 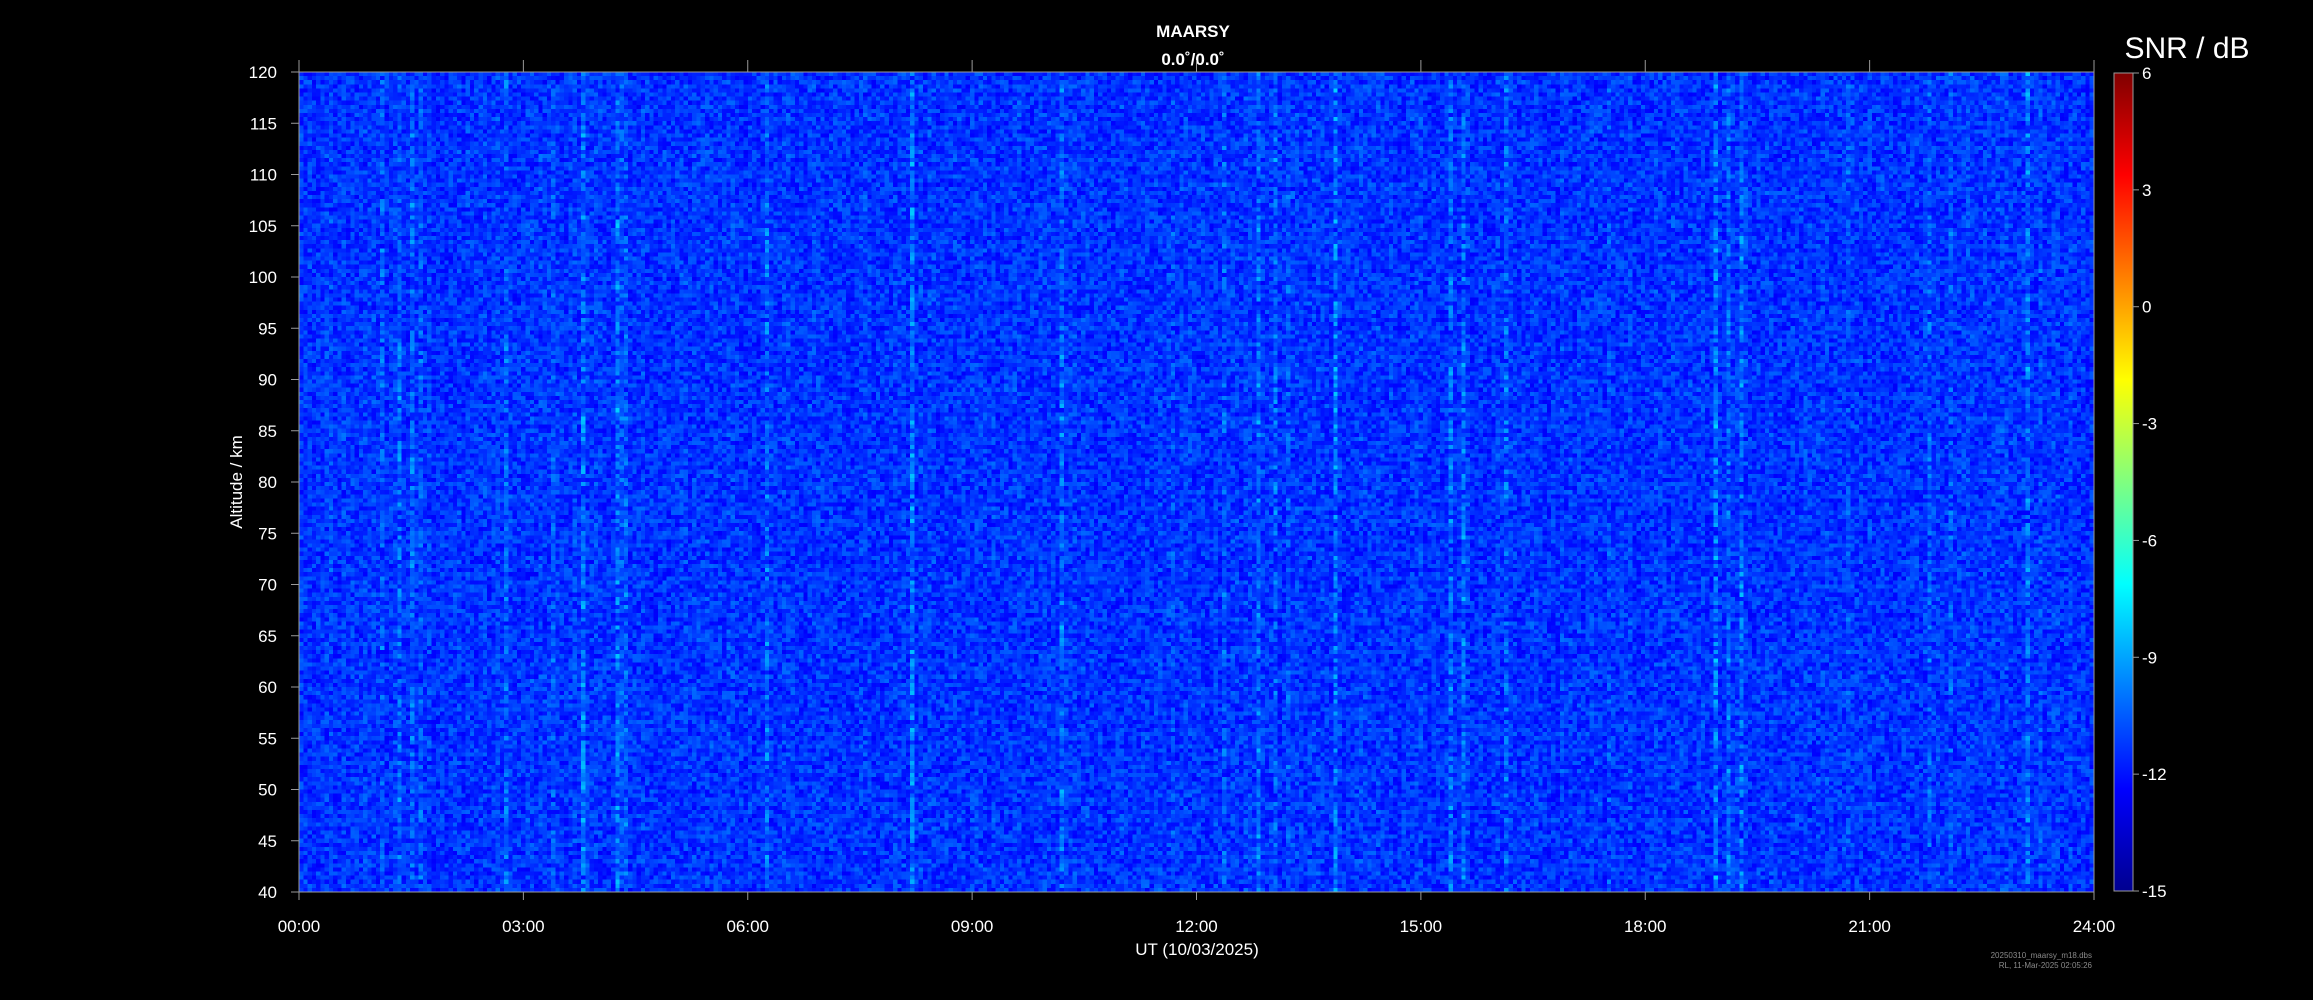 I want to click on x-tick-label: 18:00, so click(x=1645, y=926).